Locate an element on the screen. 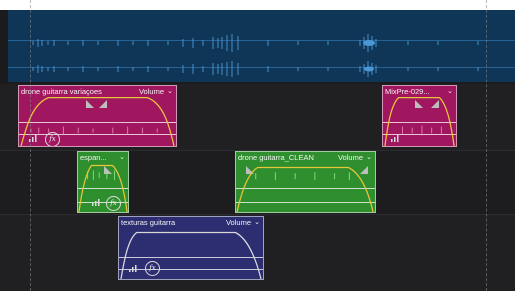 The image size is (515, 291). audio-clip-espan: espan... ⌄ fx is located at coordinates (103, 182).